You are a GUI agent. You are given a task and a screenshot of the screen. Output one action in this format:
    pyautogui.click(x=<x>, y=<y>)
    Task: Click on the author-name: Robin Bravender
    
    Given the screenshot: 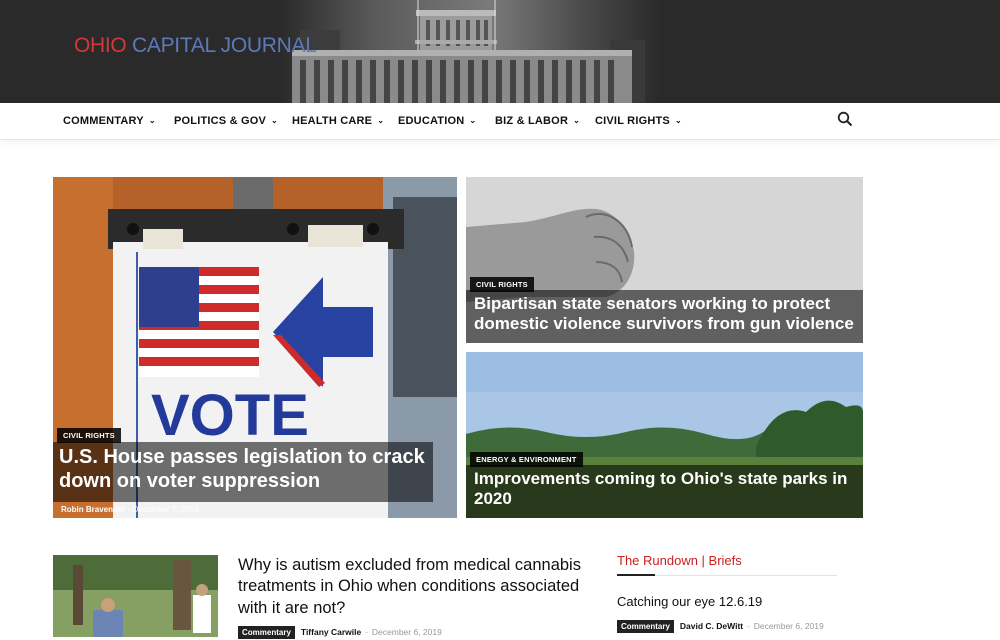 What is the action you would take?
    pyautogui.click(x=93, y=509)
    